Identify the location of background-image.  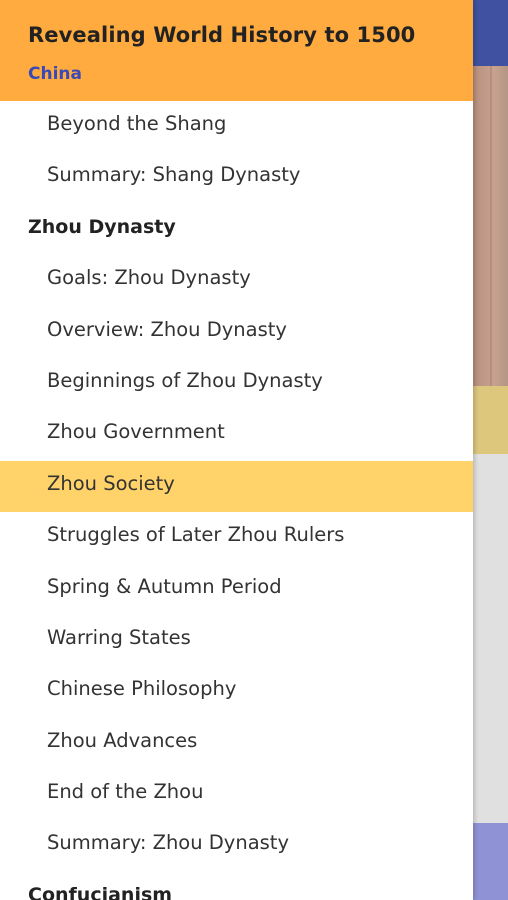
(490, 226).